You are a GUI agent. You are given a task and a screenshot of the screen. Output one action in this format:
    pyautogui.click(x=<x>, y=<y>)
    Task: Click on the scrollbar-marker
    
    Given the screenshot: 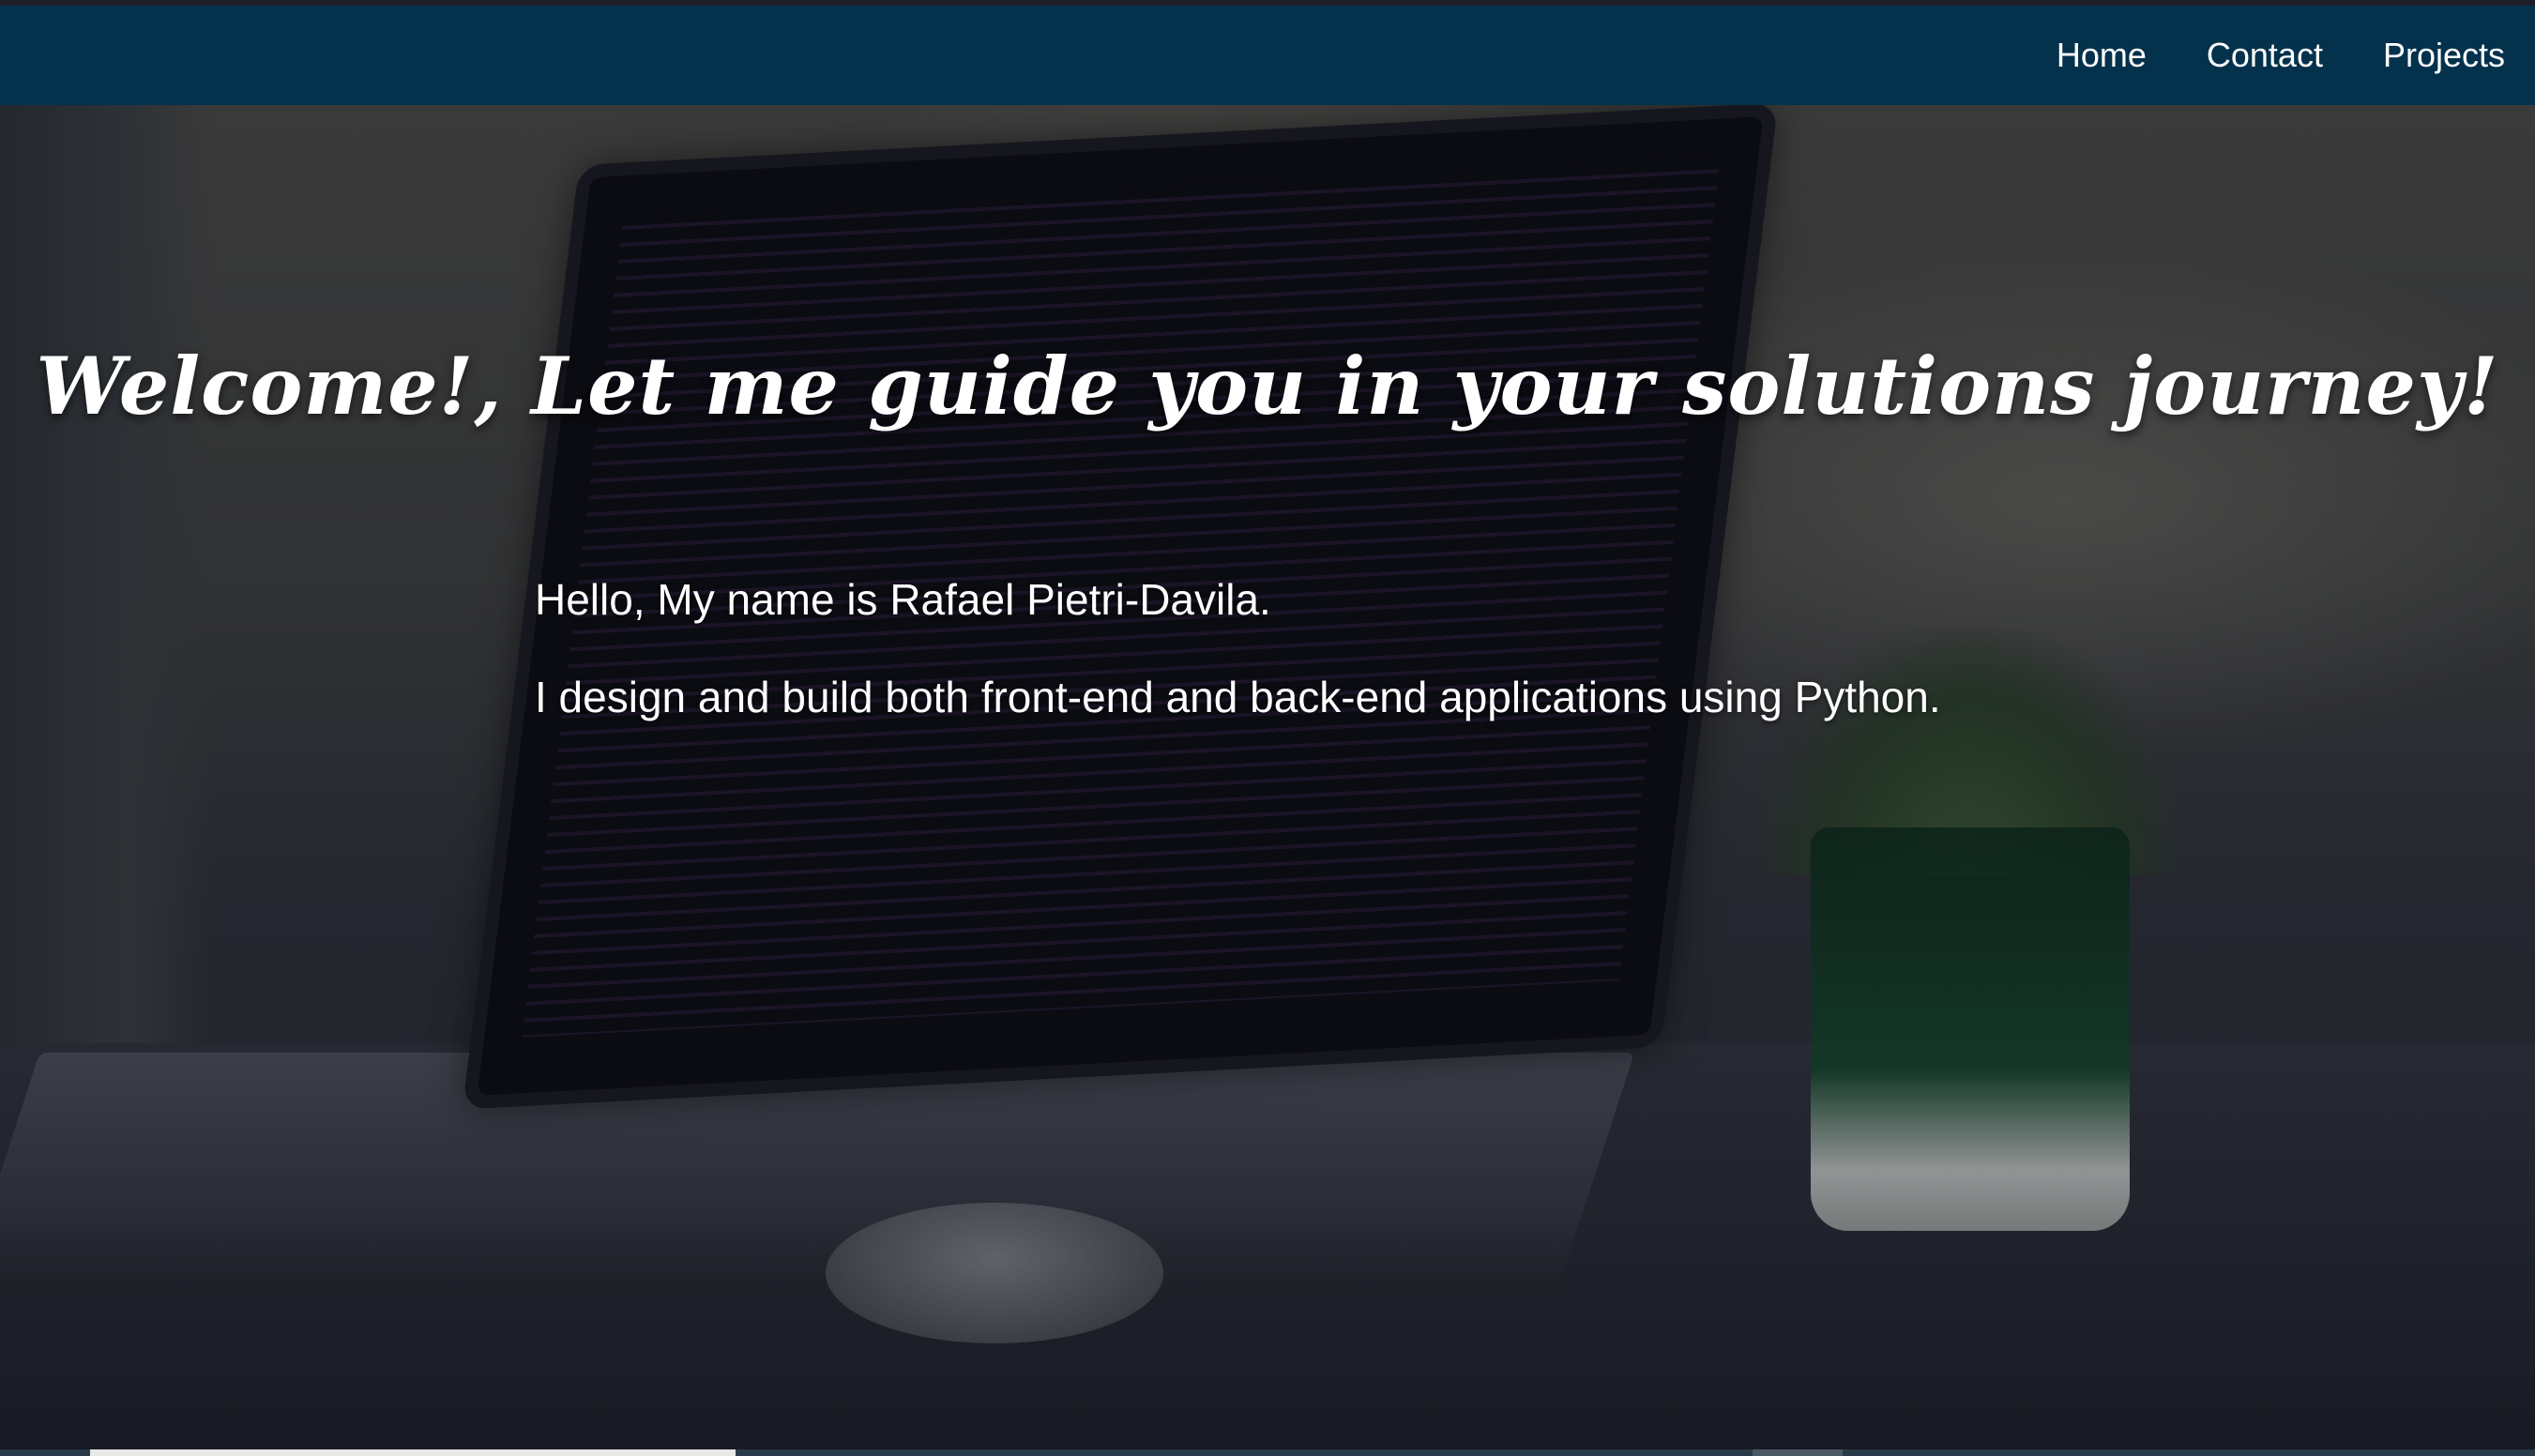 What is the action you would take?
    pyautogui.click(x=1798, y=1452)
    